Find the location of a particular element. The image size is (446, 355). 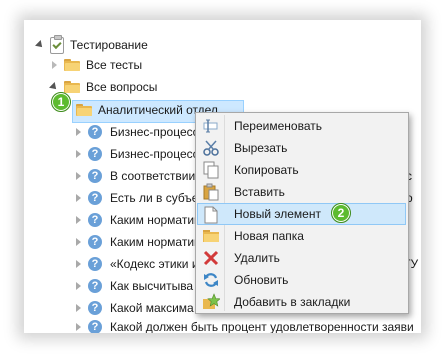

tree-node-root: Тестирование is located at coordinates (214, 45).